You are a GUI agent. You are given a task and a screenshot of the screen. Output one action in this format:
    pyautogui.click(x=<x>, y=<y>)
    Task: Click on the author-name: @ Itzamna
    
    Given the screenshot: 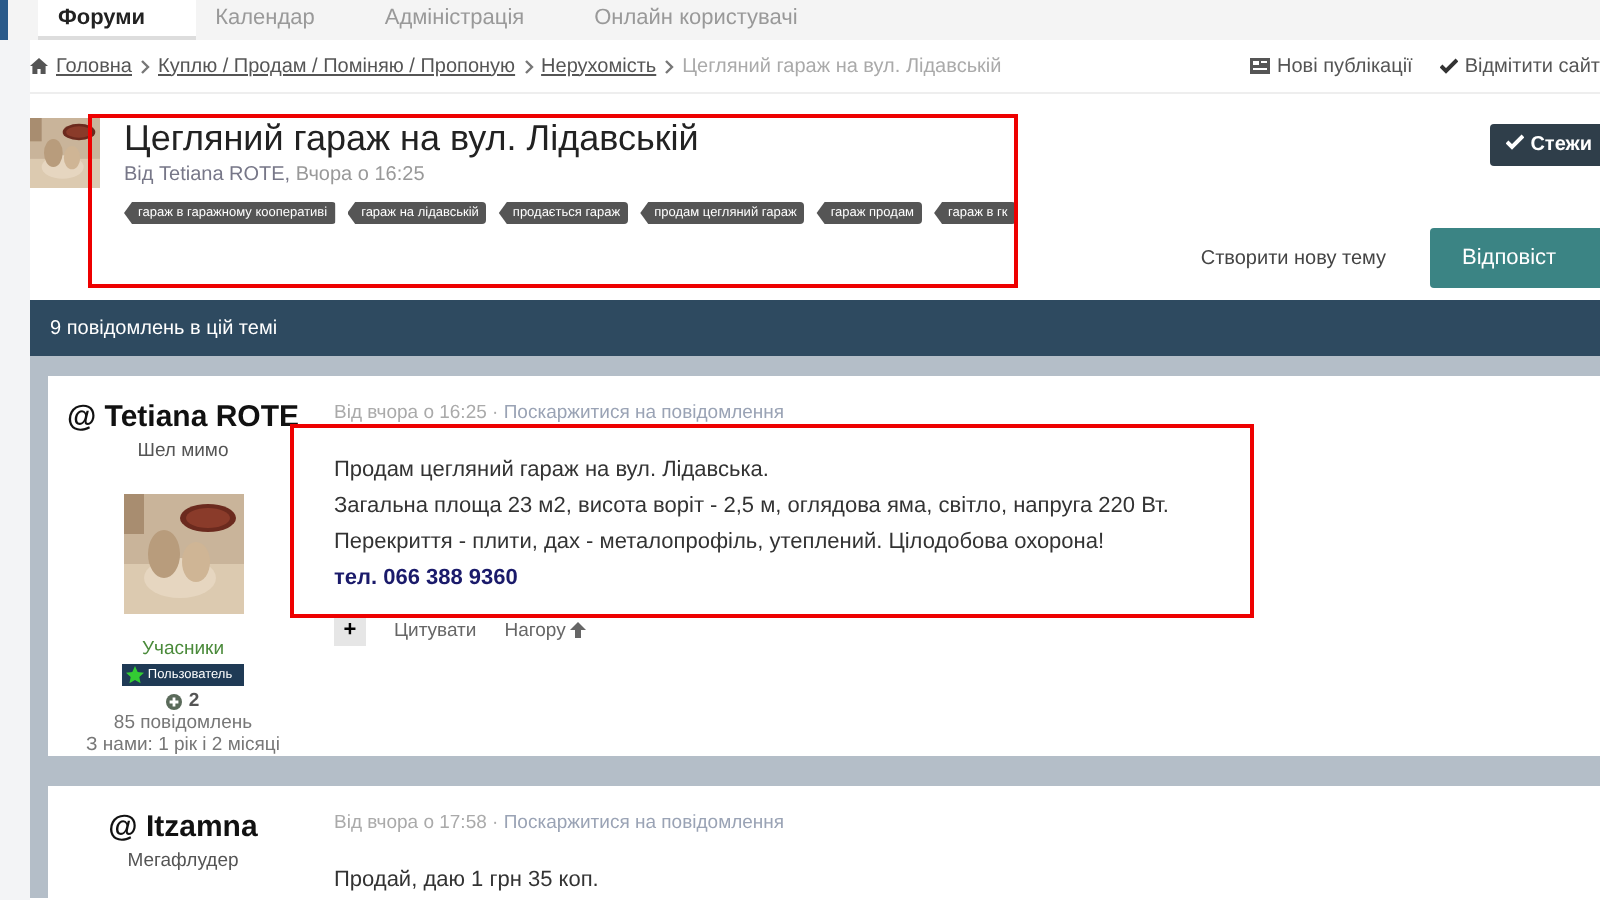 What is the action you would take?
    pyautogui.click(x=183, y=827)
    